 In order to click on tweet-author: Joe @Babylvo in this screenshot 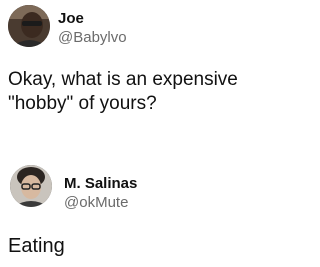, I will do `click(92, 28)`.